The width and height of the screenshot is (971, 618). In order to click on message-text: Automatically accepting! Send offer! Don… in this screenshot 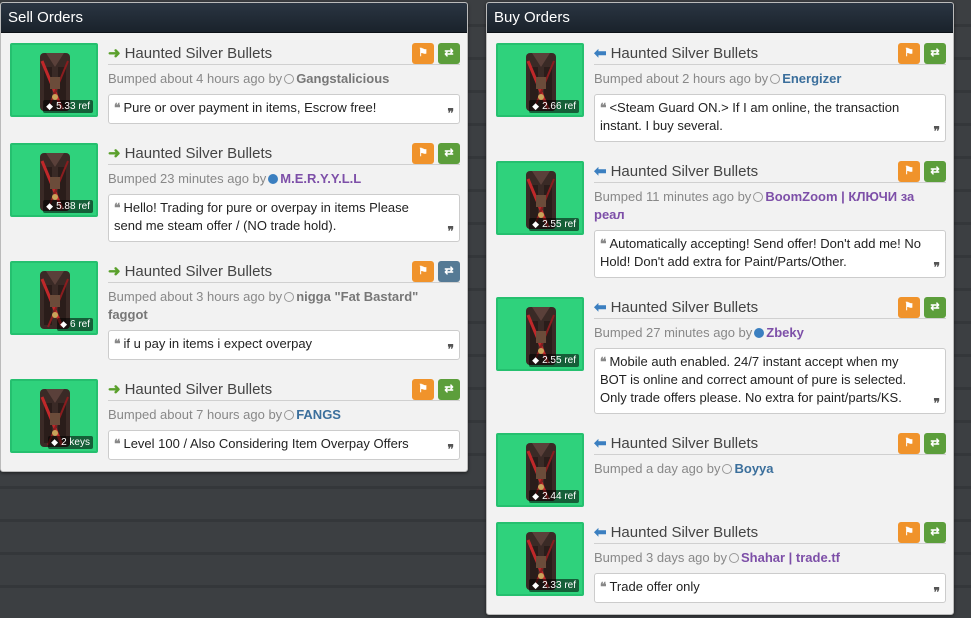, I will do `click(760, 252)`.